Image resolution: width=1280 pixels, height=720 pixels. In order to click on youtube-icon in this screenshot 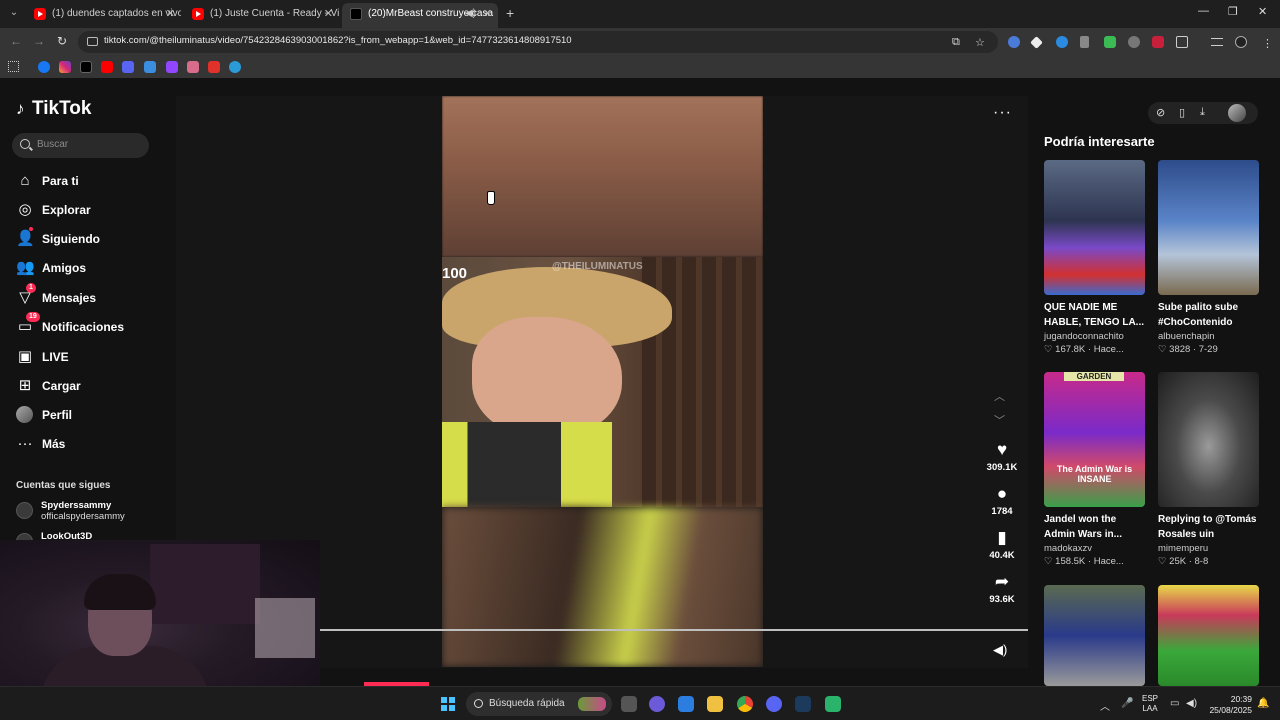, I will do `click(107, 67)`.